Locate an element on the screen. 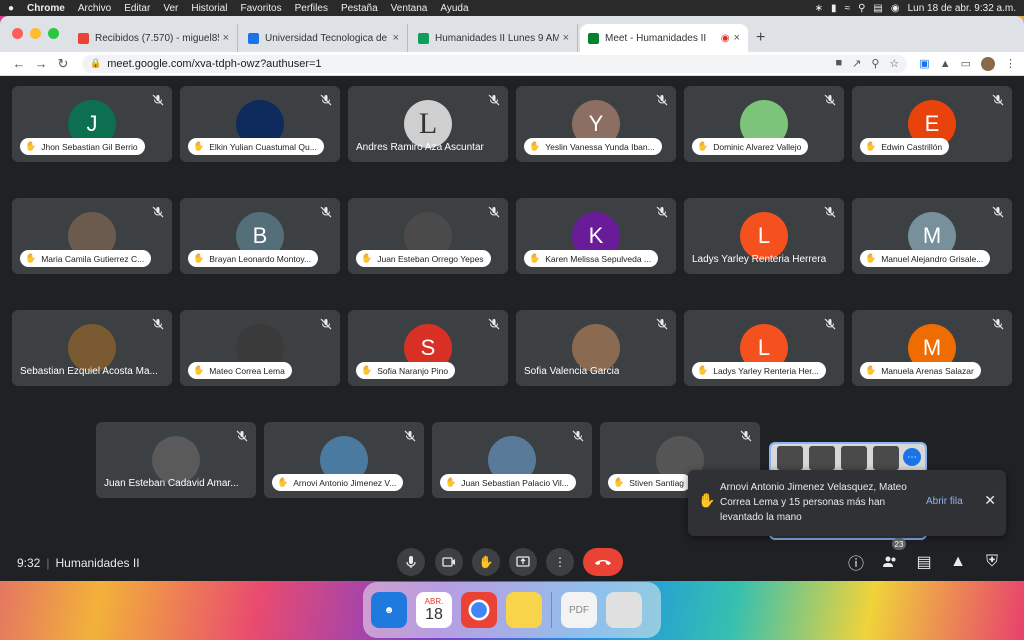  search-icon: ⚲ is located at coordinates (861, 8).